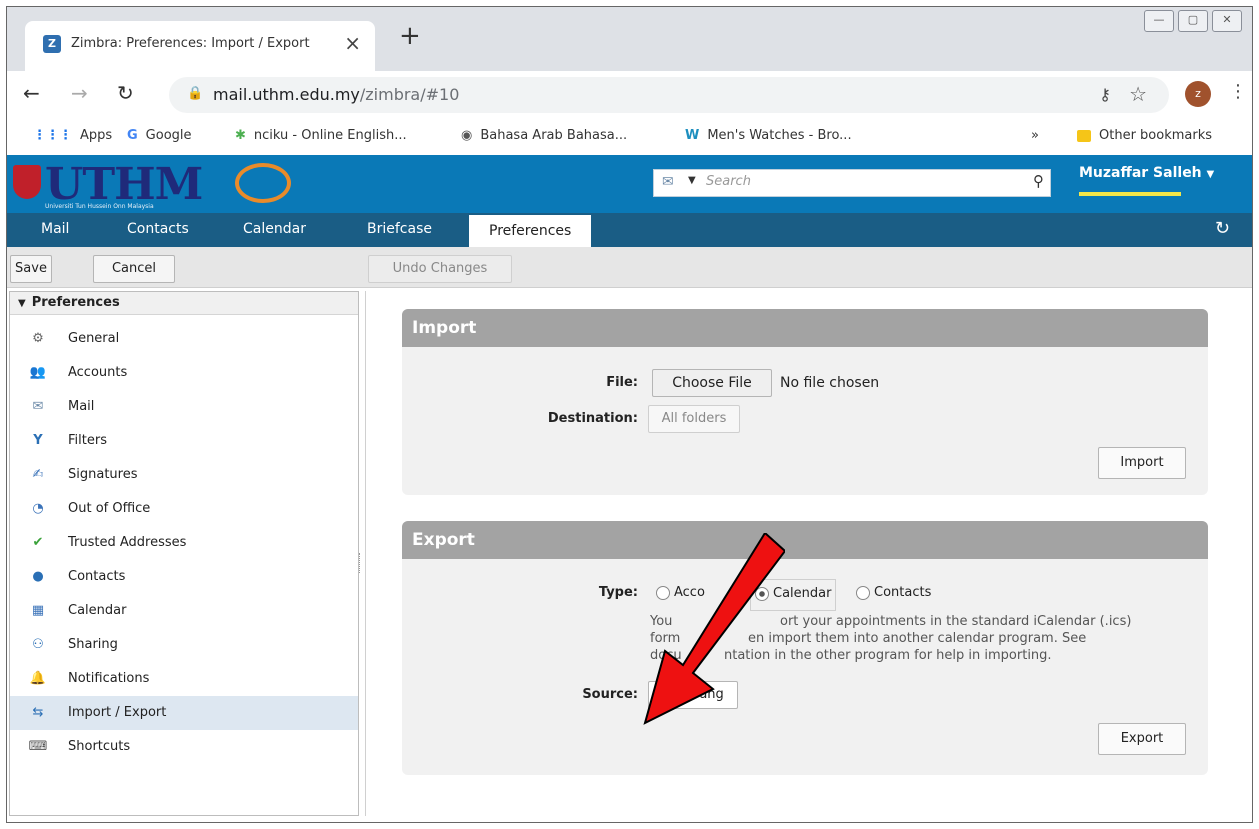  I want to click on maximize-icon: ▢, so click(1193, 21).